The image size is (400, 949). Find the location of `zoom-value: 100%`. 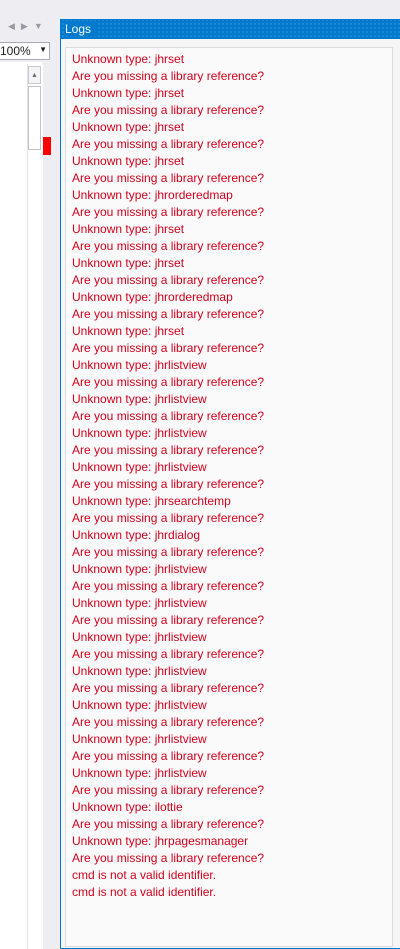

zoom-value: 100% is located at coordinates (15, 51).